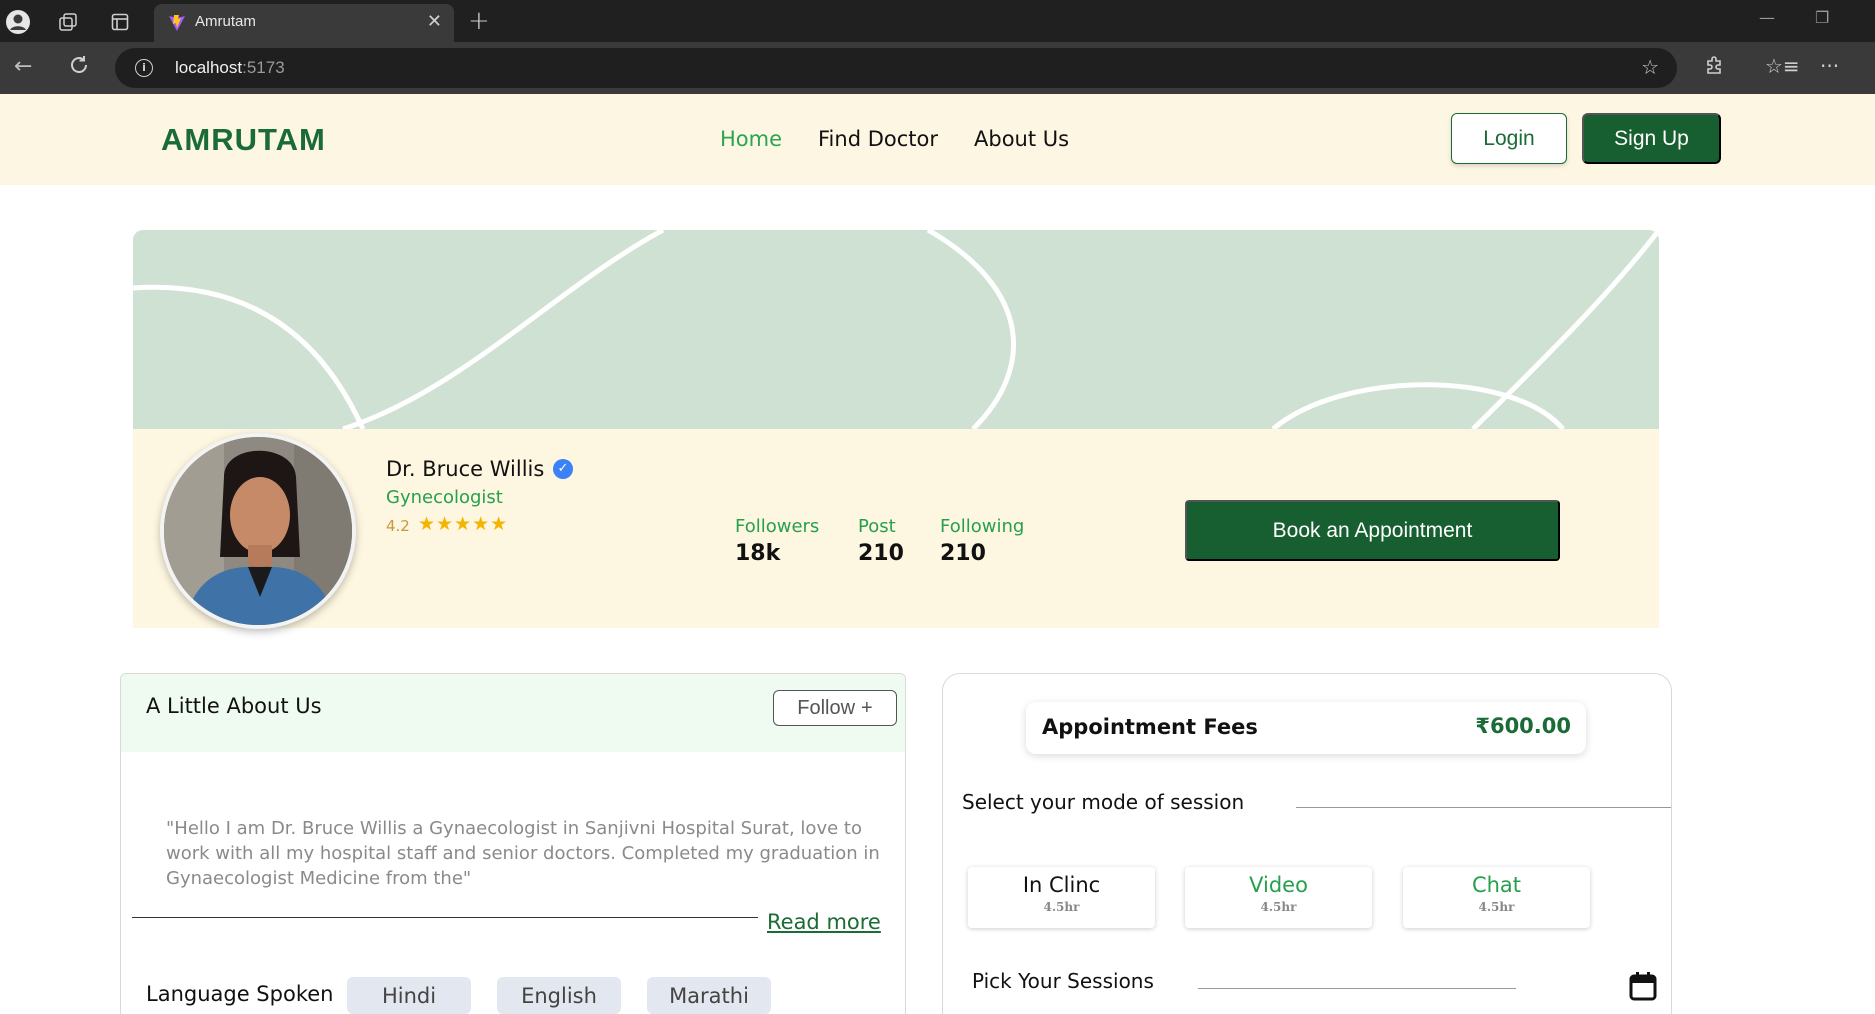 The image size is (1875, 1014). What do you see at coordinates (225, 21) in the screenshot?
I see `tab-title: Amrutam` at bounding box center [225, 21].